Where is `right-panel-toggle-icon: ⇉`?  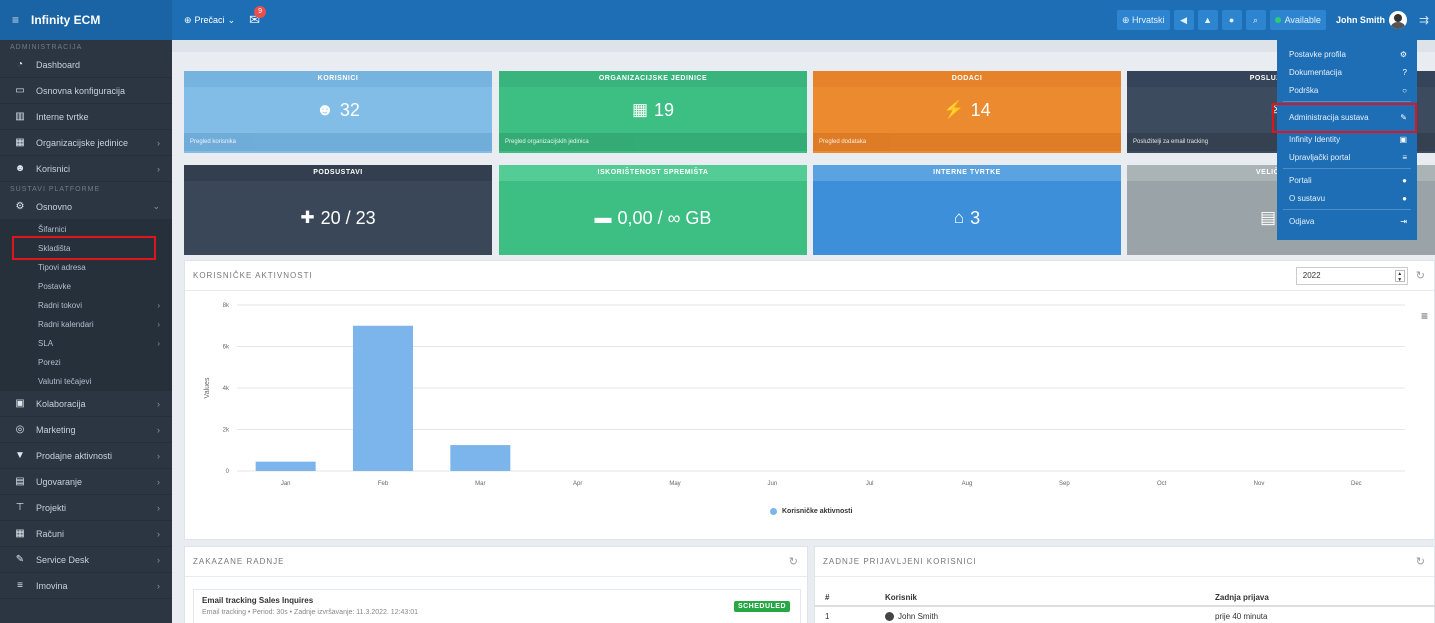
right-panel-toggle-icon: ⇉ is located at coordinates (1424, 20).